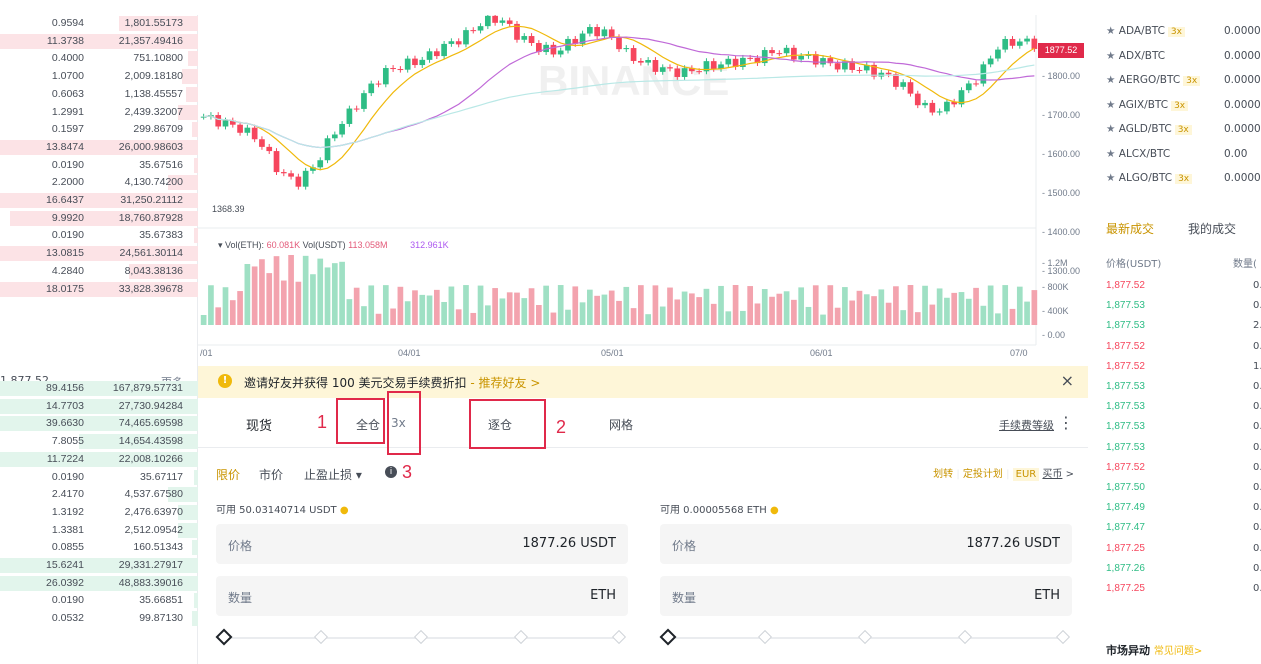  I want to click on sell-amount-slider, so click(865, 638).